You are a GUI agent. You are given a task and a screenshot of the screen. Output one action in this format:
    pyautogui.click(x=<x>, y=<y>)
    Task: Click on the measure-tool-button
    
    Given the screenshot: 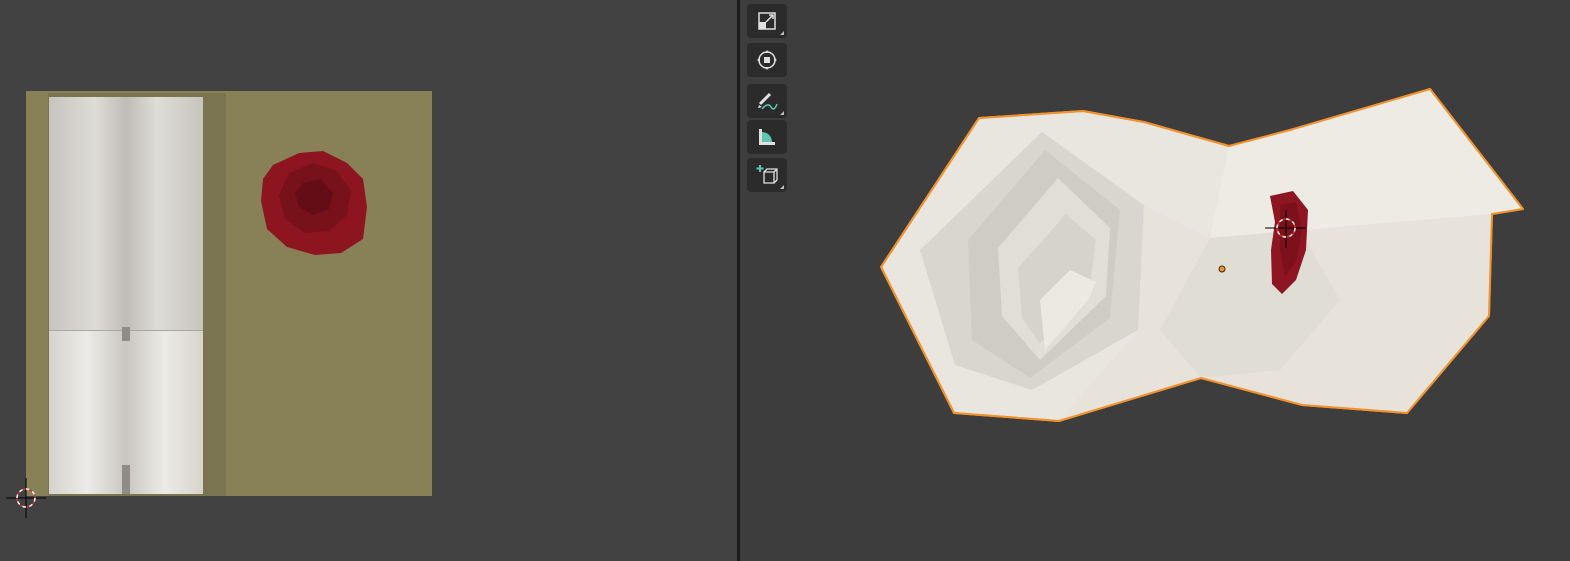 What is the action you would take?
    pyautogui.click(x=767, y=137)
    